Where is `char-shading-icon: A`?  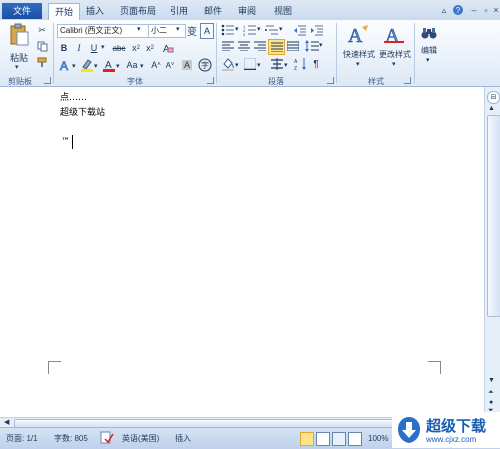
char-shading-icon: A is located at coordinates (187, 65).